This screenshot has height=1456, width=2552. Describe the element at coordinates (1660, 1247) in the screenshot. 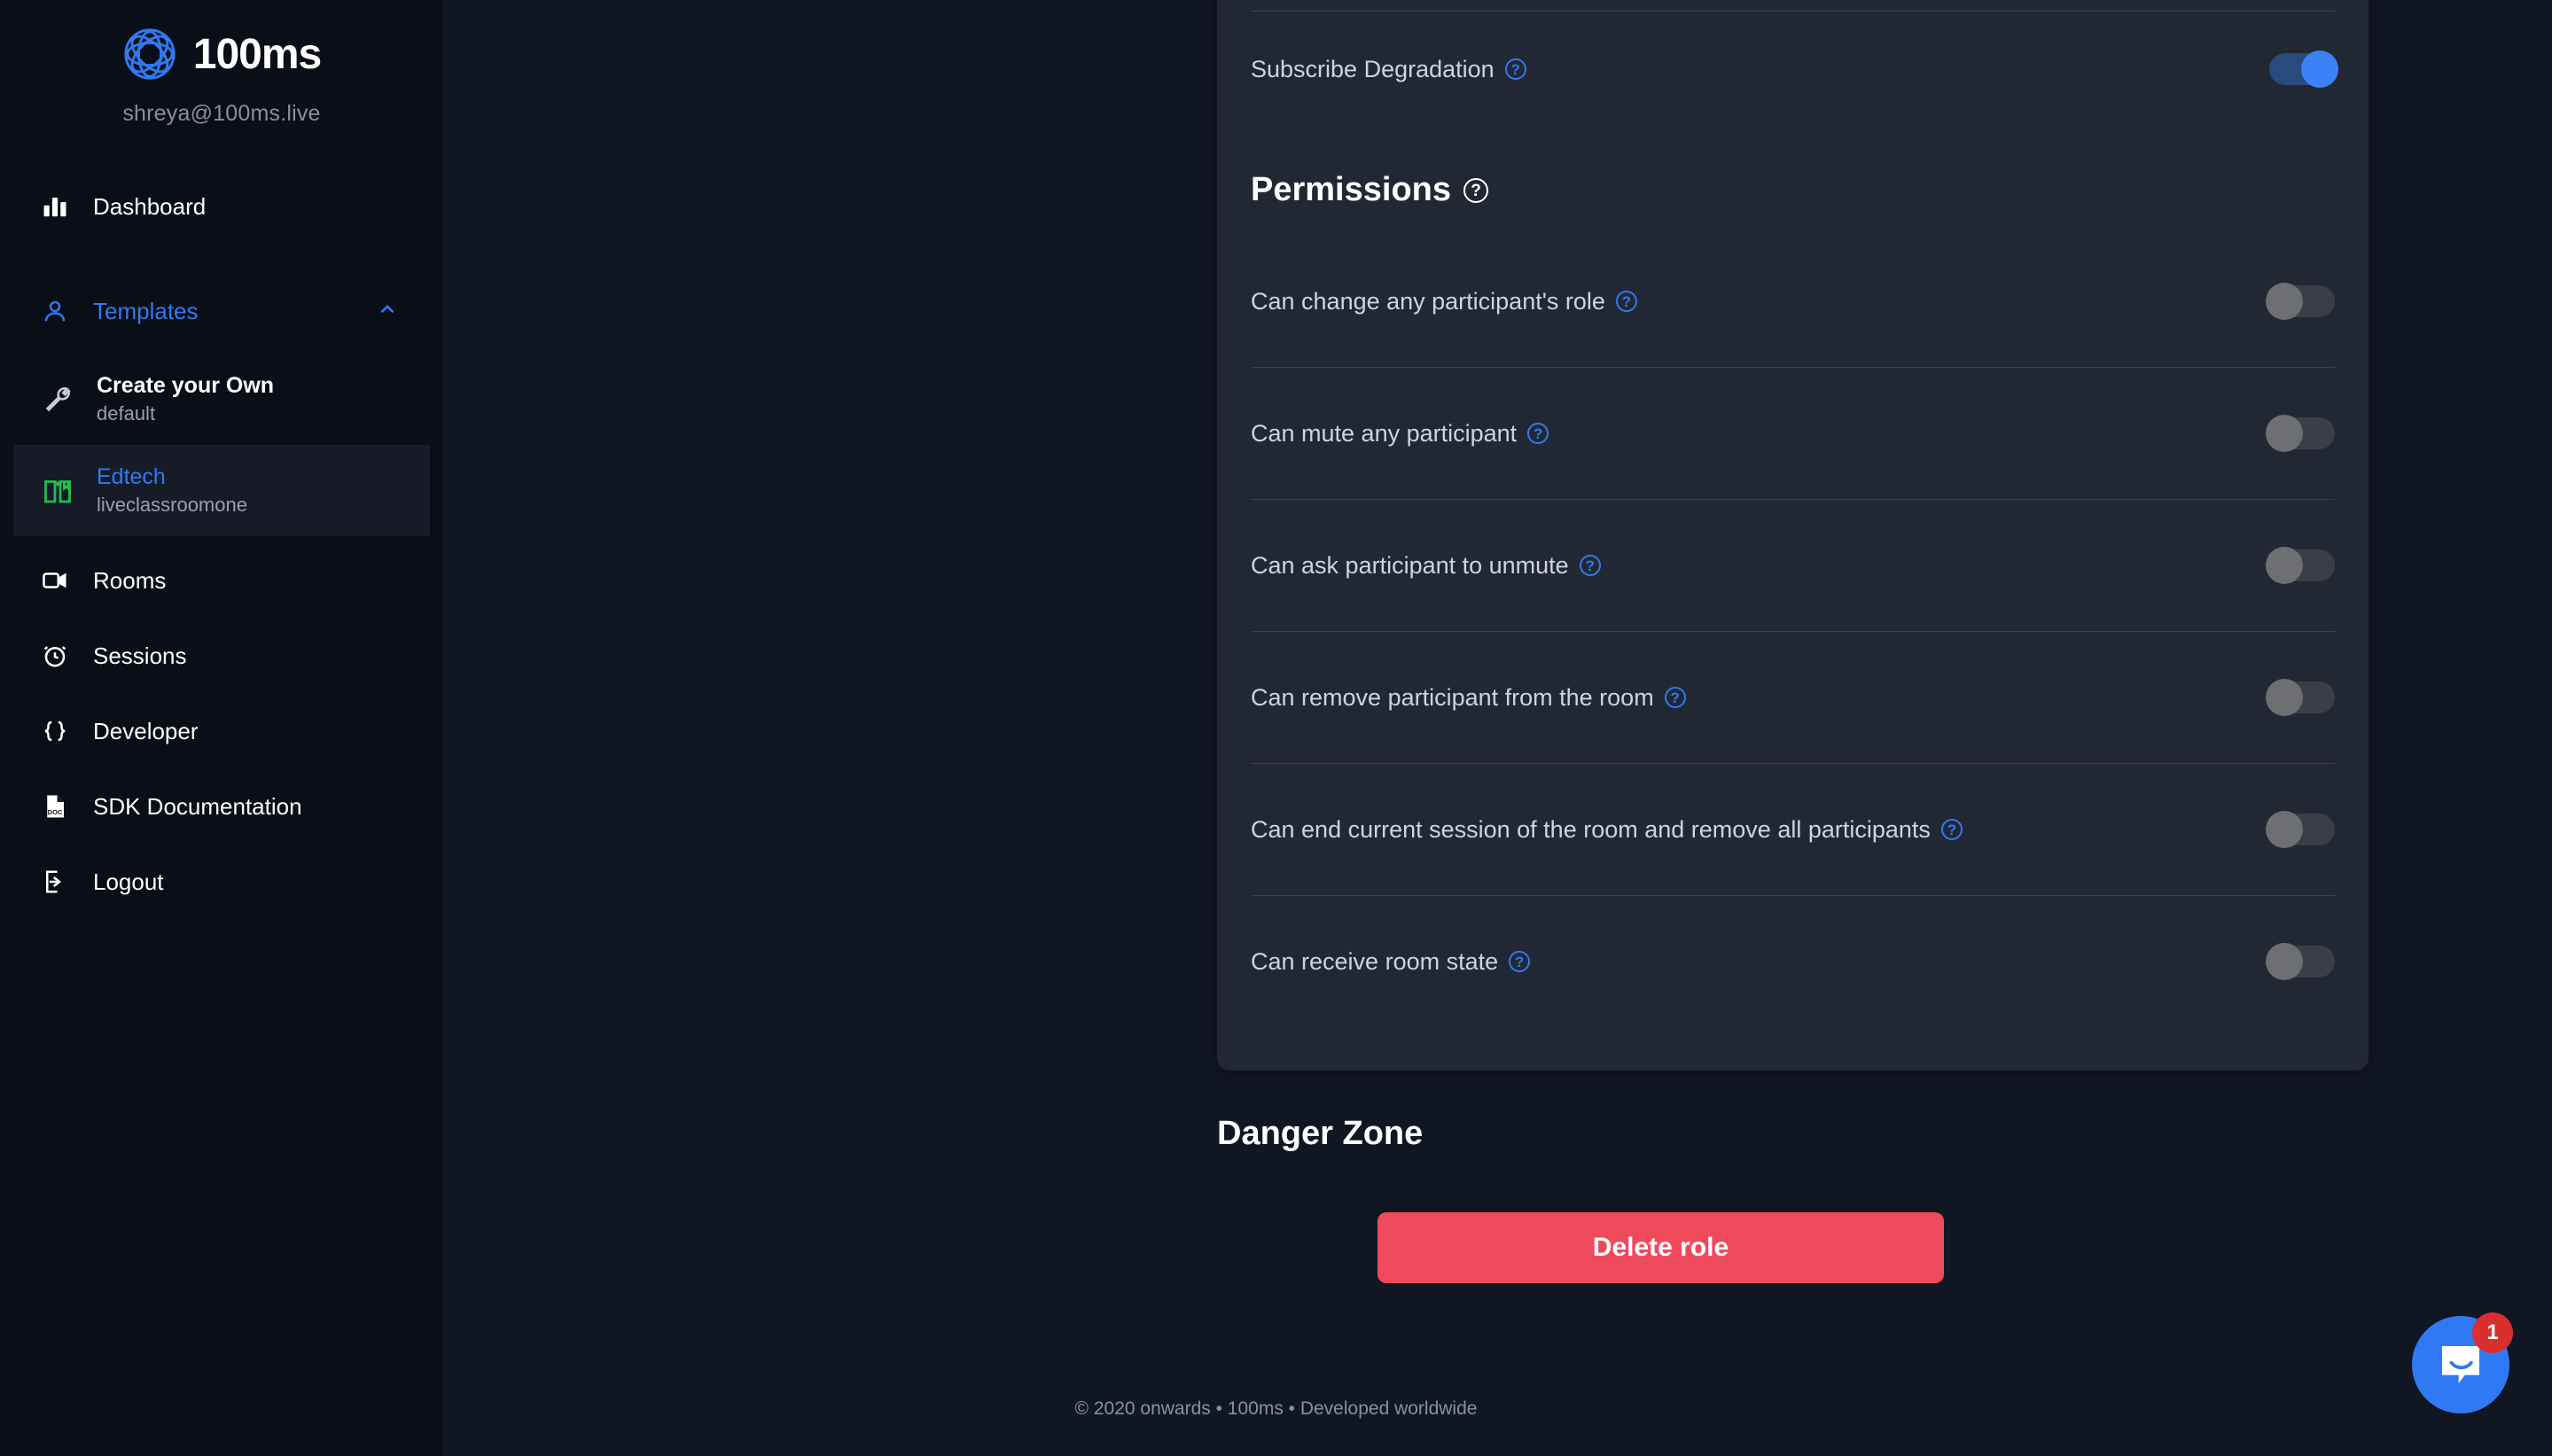

I see `delete-role-button: Delete role` at that location.